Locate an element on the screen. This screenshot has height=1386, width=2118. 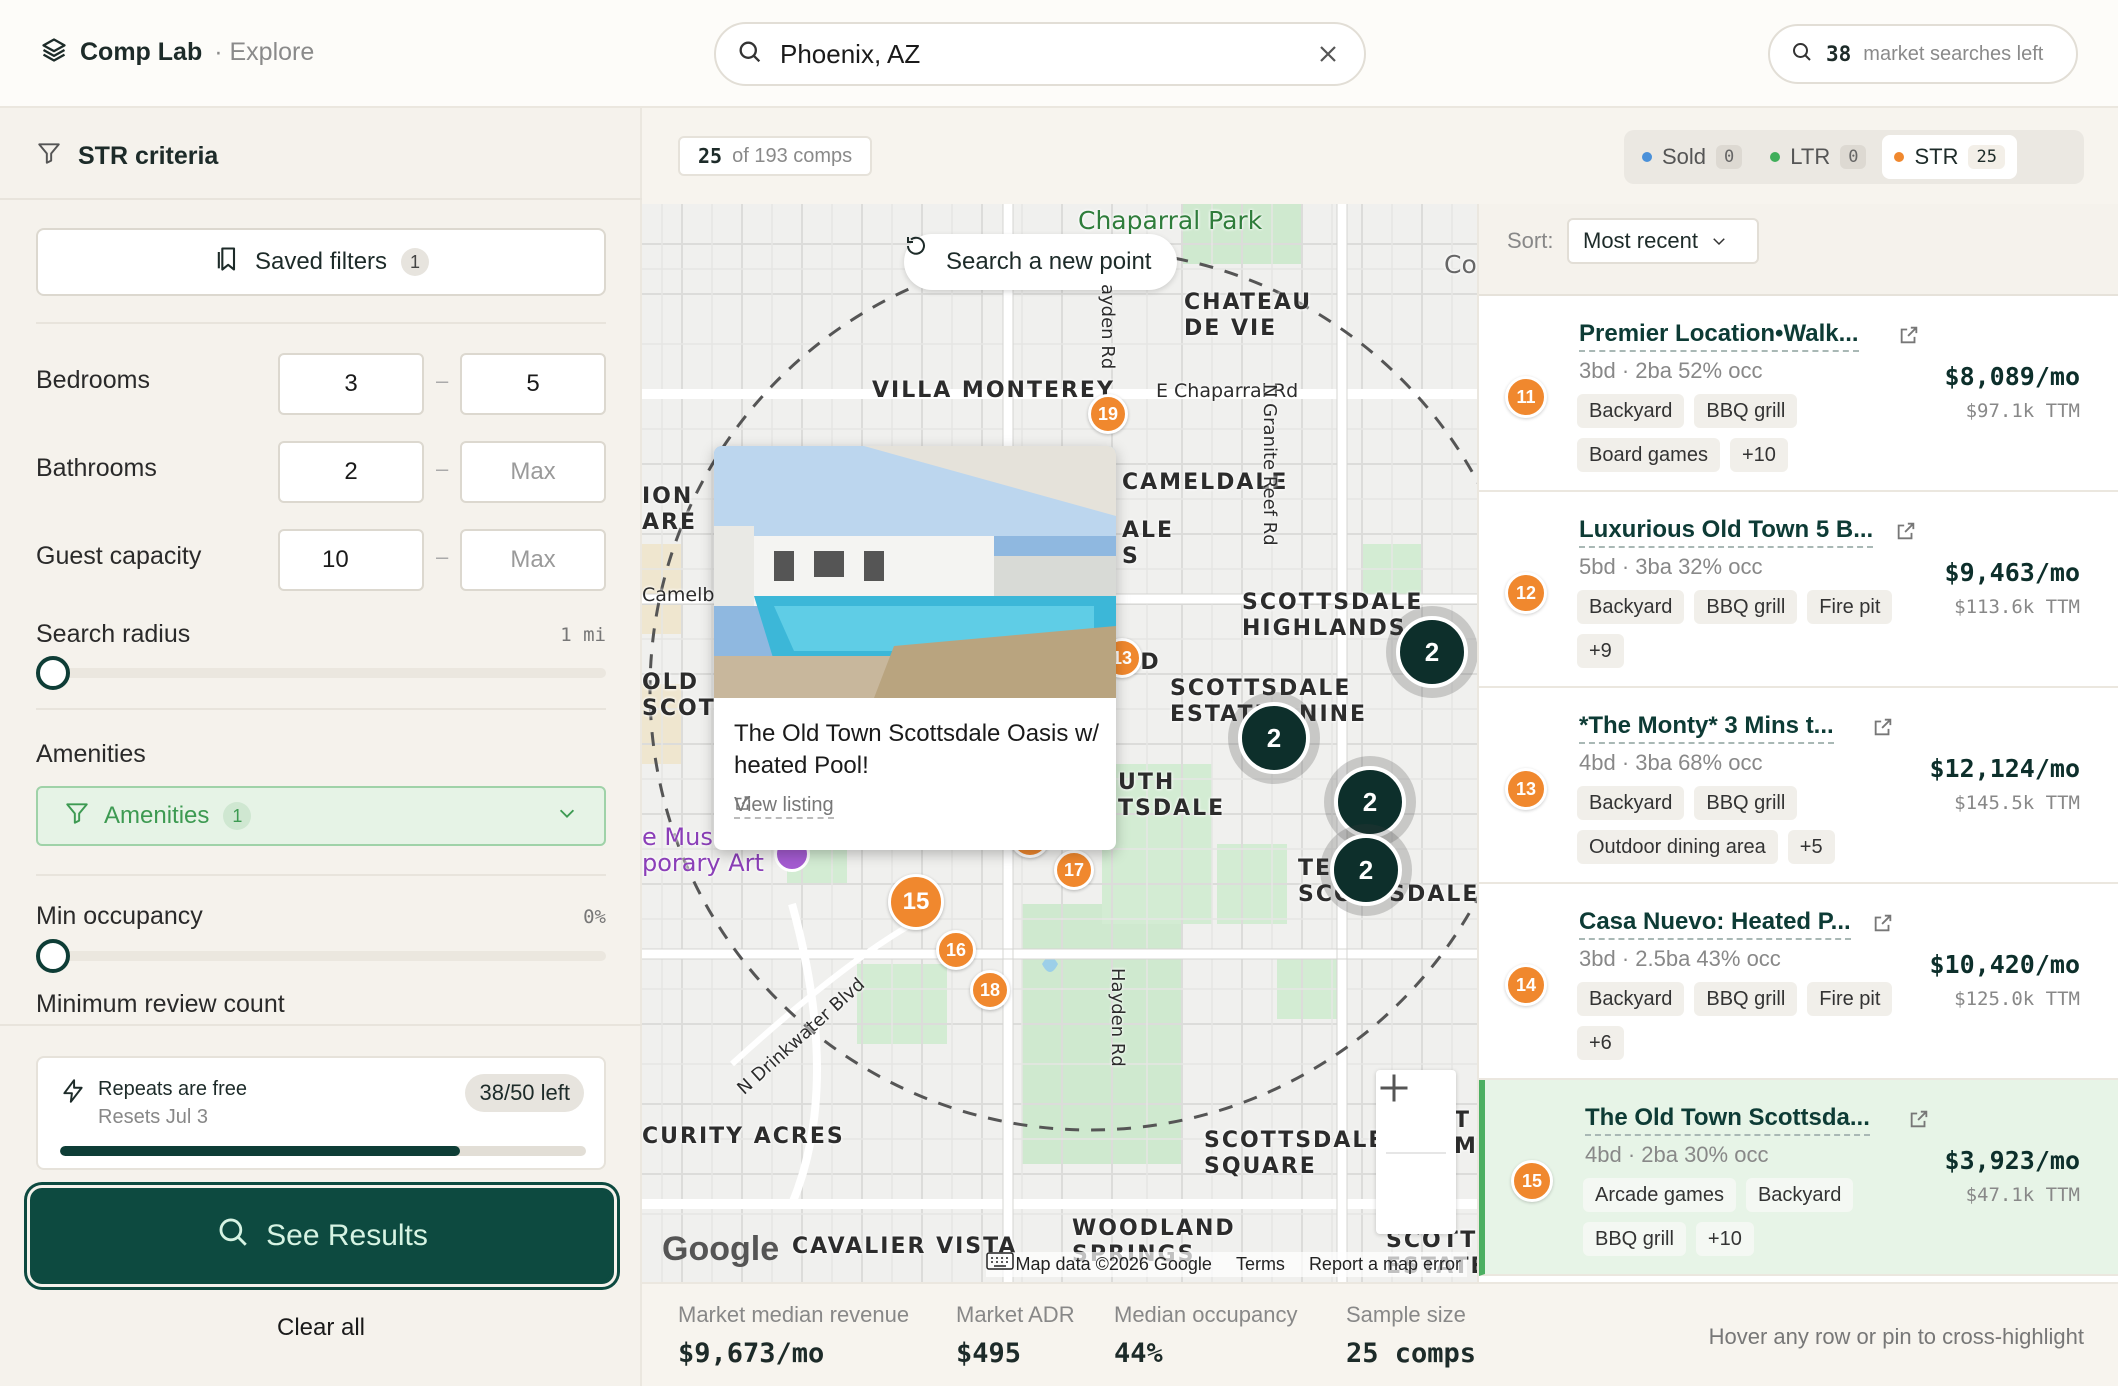
map-pin: 16 is located at coordinates (956, 950).